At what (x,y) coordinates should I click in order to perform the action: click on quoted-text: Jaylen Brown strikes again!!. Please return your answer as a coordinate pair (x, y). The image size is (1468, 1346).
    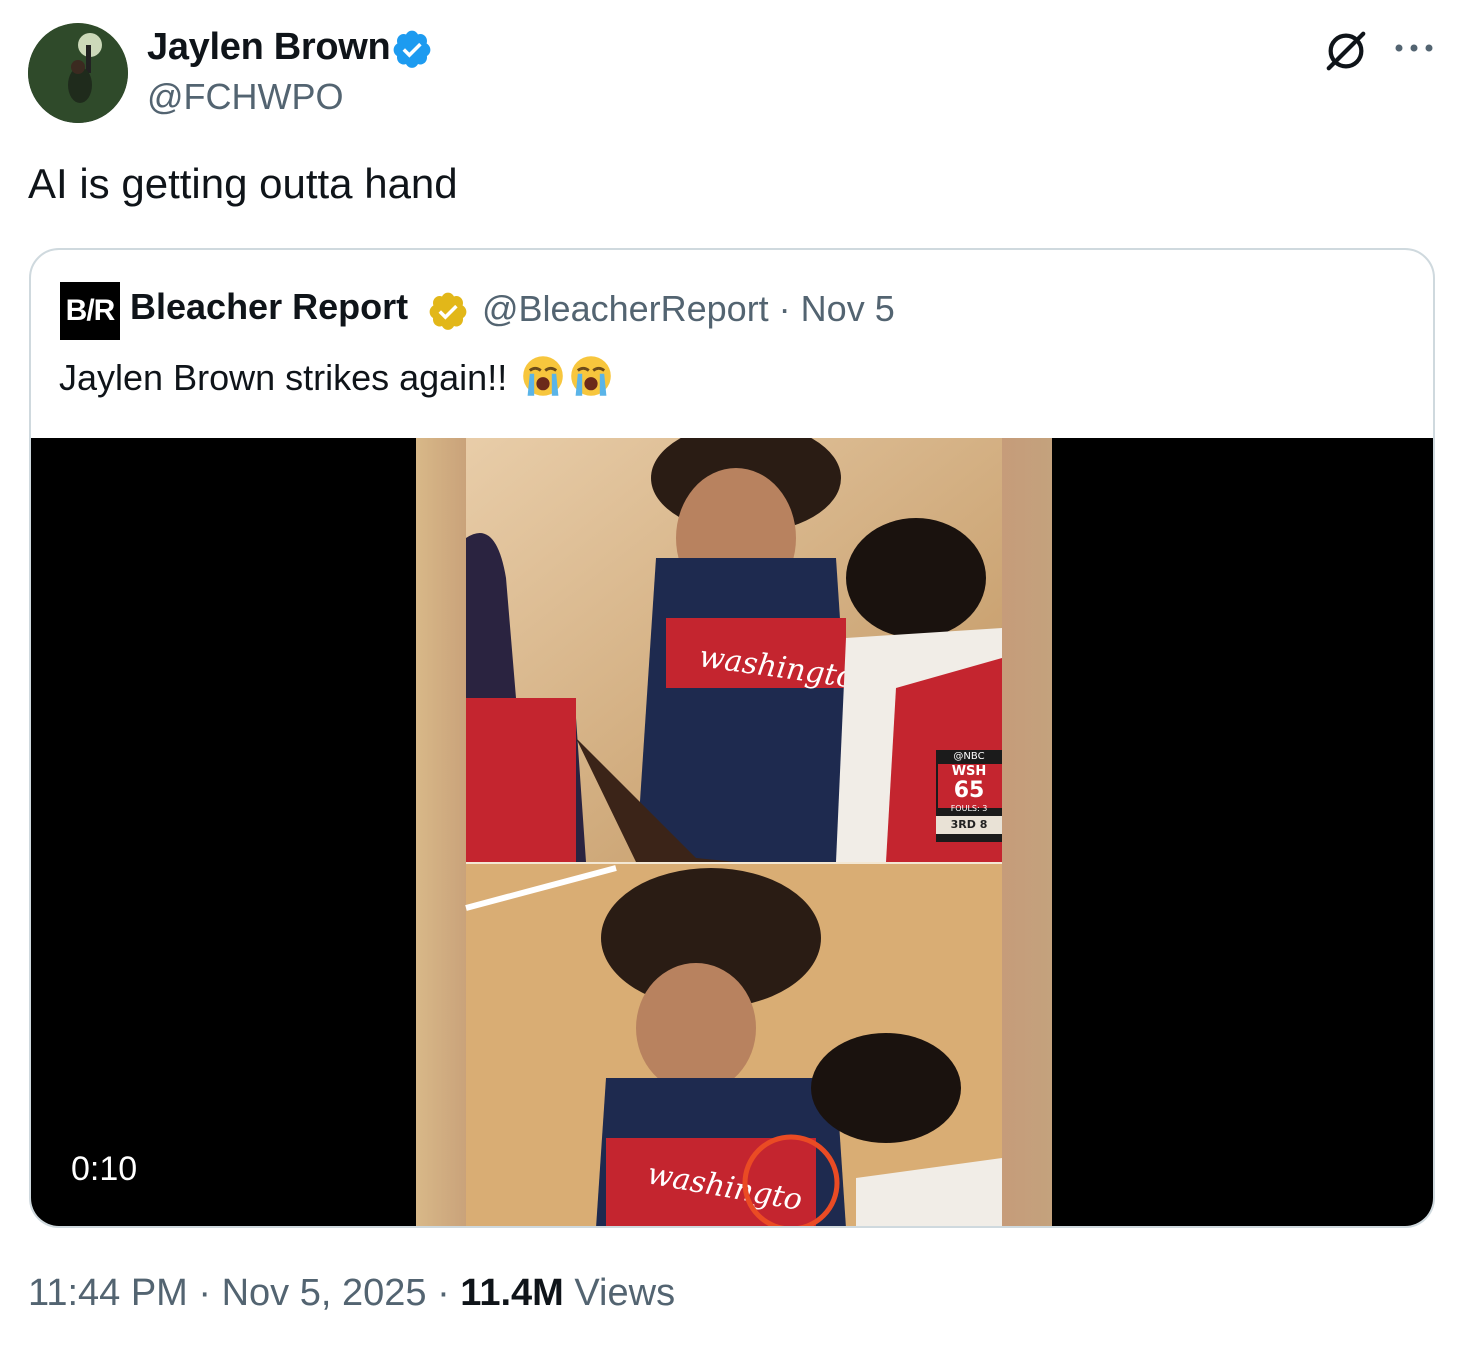
    Looking at the image, I should click on (336, 376).